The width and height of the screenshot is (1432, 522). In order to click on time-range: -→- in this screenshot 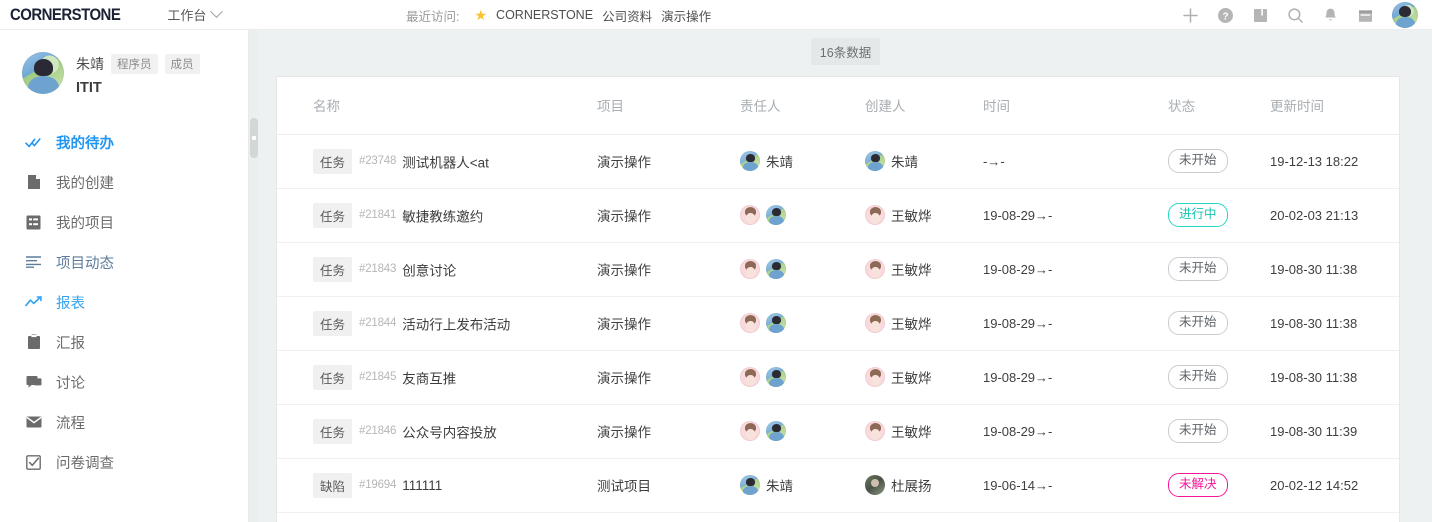, I will do `click(994, 161)`.